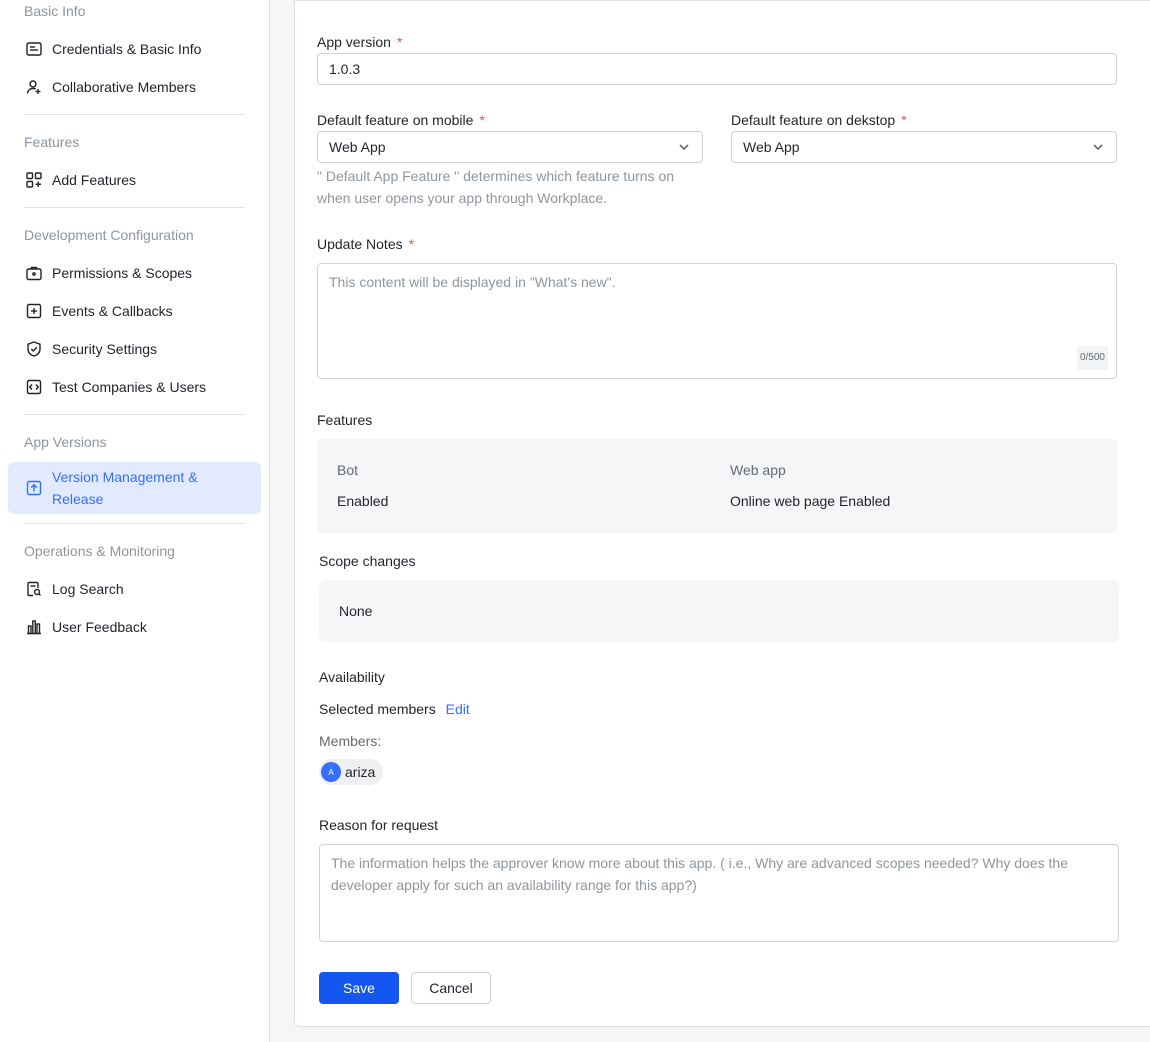 The image size is (1150, 1042). What do you see at coordinates (451, 988) in the screenshot?
I see `cancel-button: Cancel` at bounding box center [451, 988].